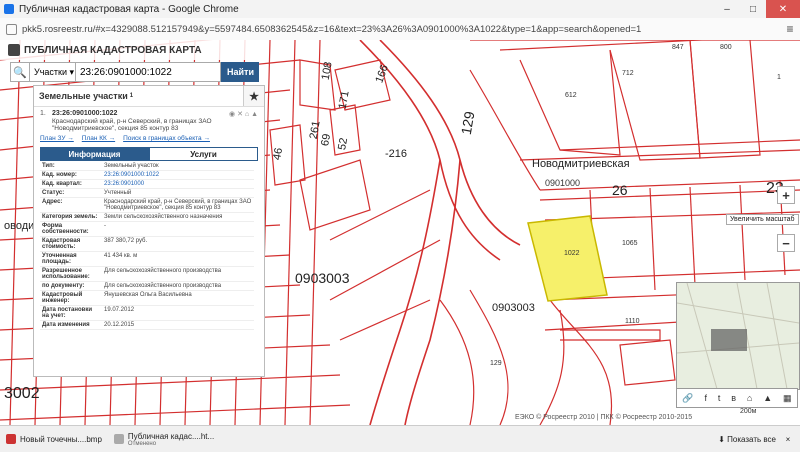 This screenshot has width=800, height=452. Describe the element at coordinates (19, 226) in the screenshot. I see `map-label-obo: оводи` at that location.